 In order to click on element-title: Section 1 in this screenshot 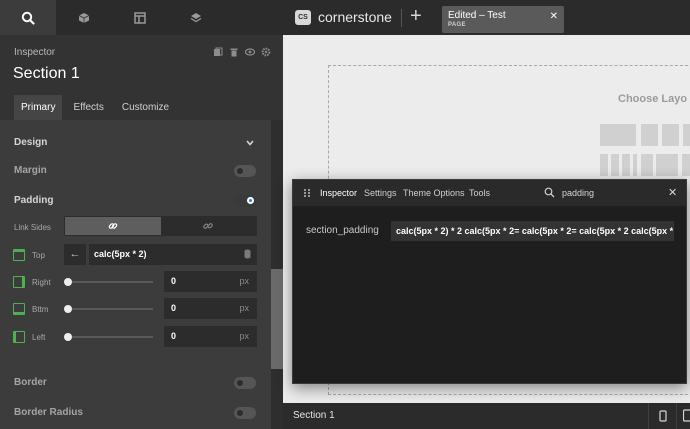, I will do `click(46, 73)`.